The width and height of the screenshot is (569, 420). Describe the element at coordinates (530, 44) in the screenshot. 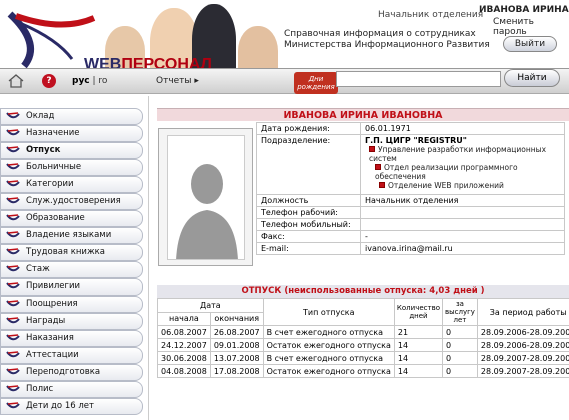

I see `exit-button: Выйти` at that location.